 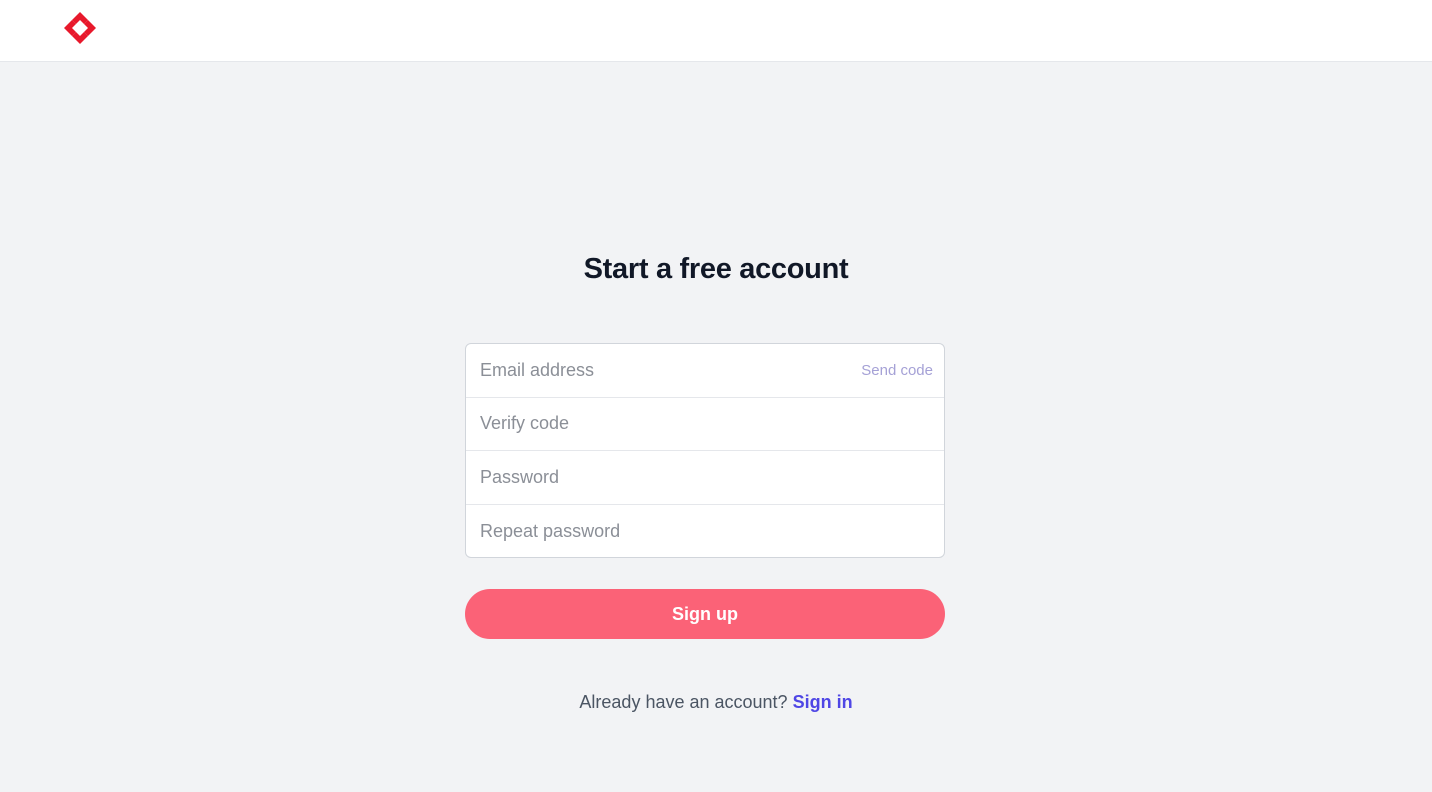 I want to click on password-input, so click(x=705, y=477).